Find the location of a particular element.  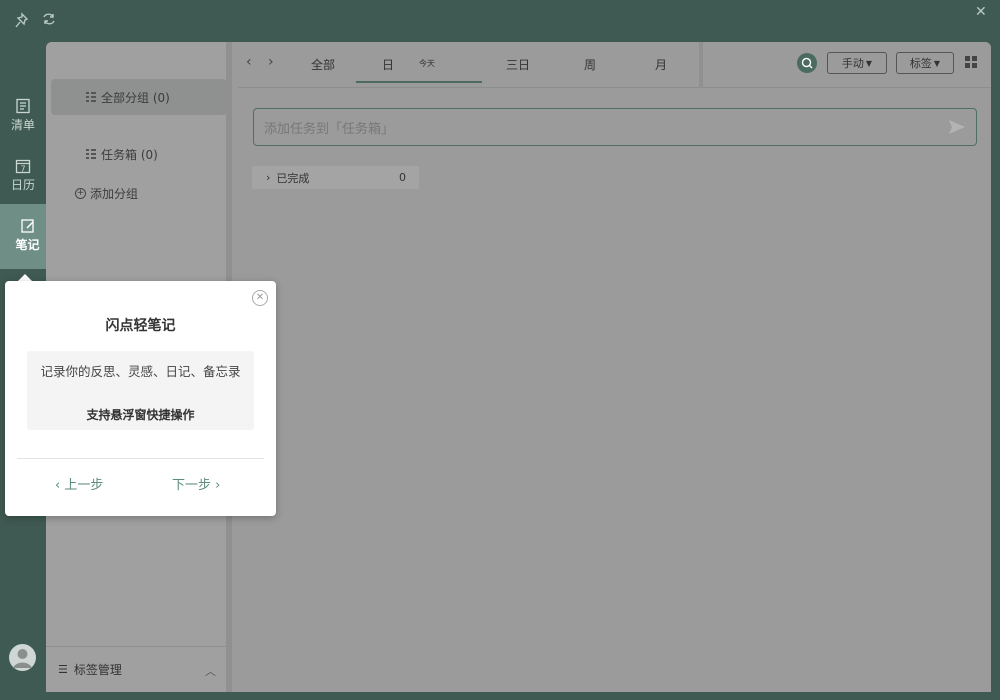

sidebar-item-label: 全部分组 (0) is located at coordinates (135, 97).